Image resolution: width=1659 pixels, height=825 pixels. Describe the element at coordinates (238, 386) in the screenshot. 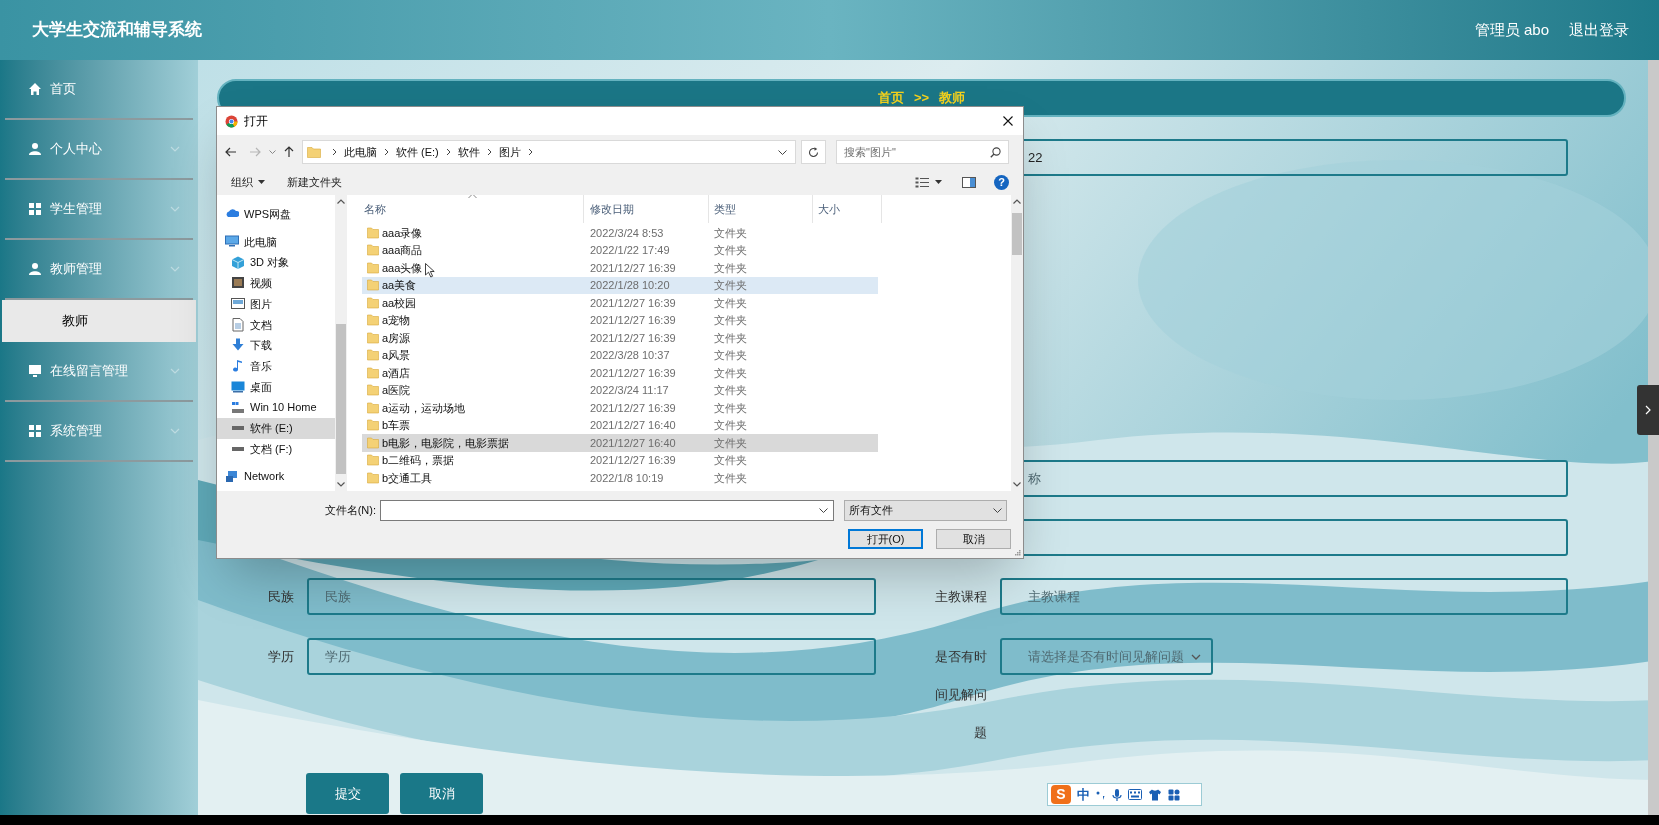

I see `desktop-icon` at that location.